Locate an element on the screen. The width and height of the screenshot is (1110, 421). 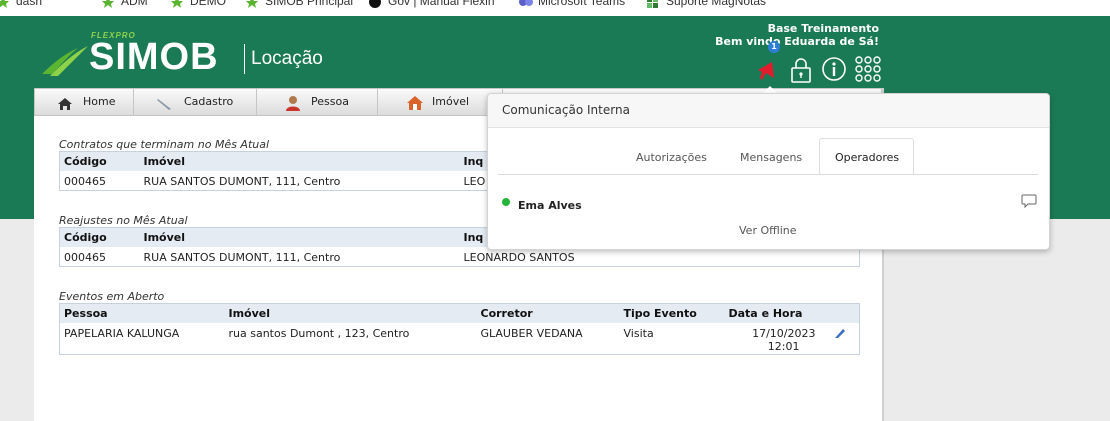
company-name: Base Treinamento is located at coordinates (823, 28).